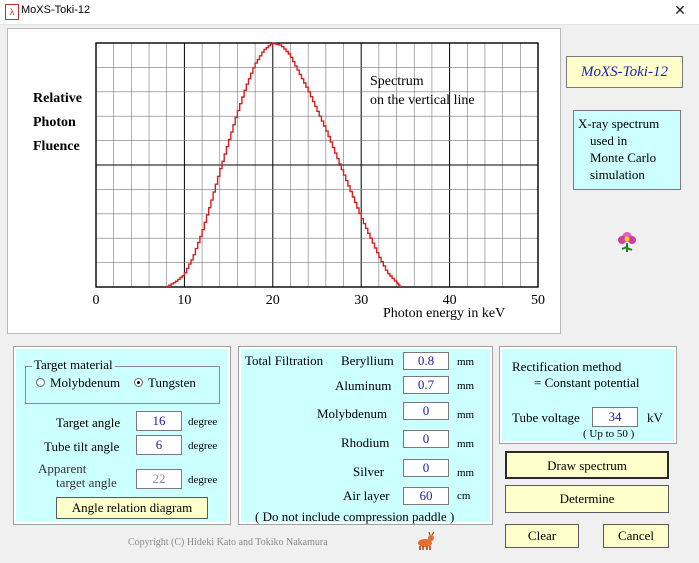 This screenshot has width=699, height=563. Describe the element at coordinates (567, 366) in the screenshot. I see `rectification-method-label: Rectification method` at that location.